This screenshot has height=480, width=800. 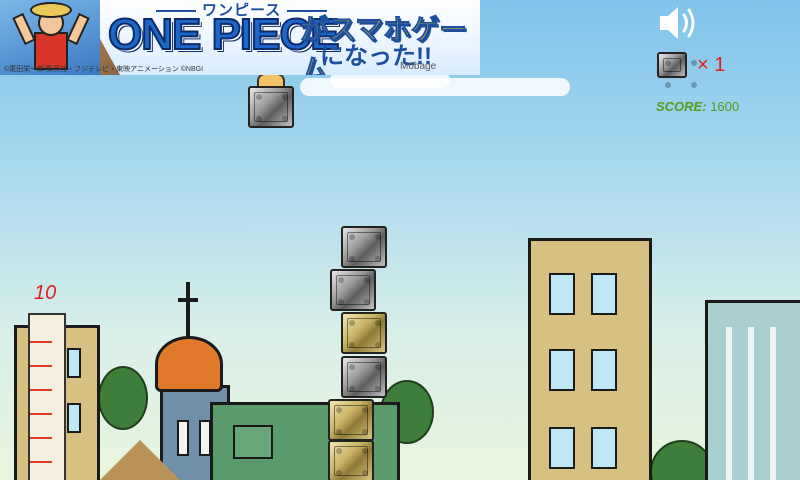 What do you see at coordinates (271, 107) in the screenshot?
I see `held-block` at bounding box center [271, 107].